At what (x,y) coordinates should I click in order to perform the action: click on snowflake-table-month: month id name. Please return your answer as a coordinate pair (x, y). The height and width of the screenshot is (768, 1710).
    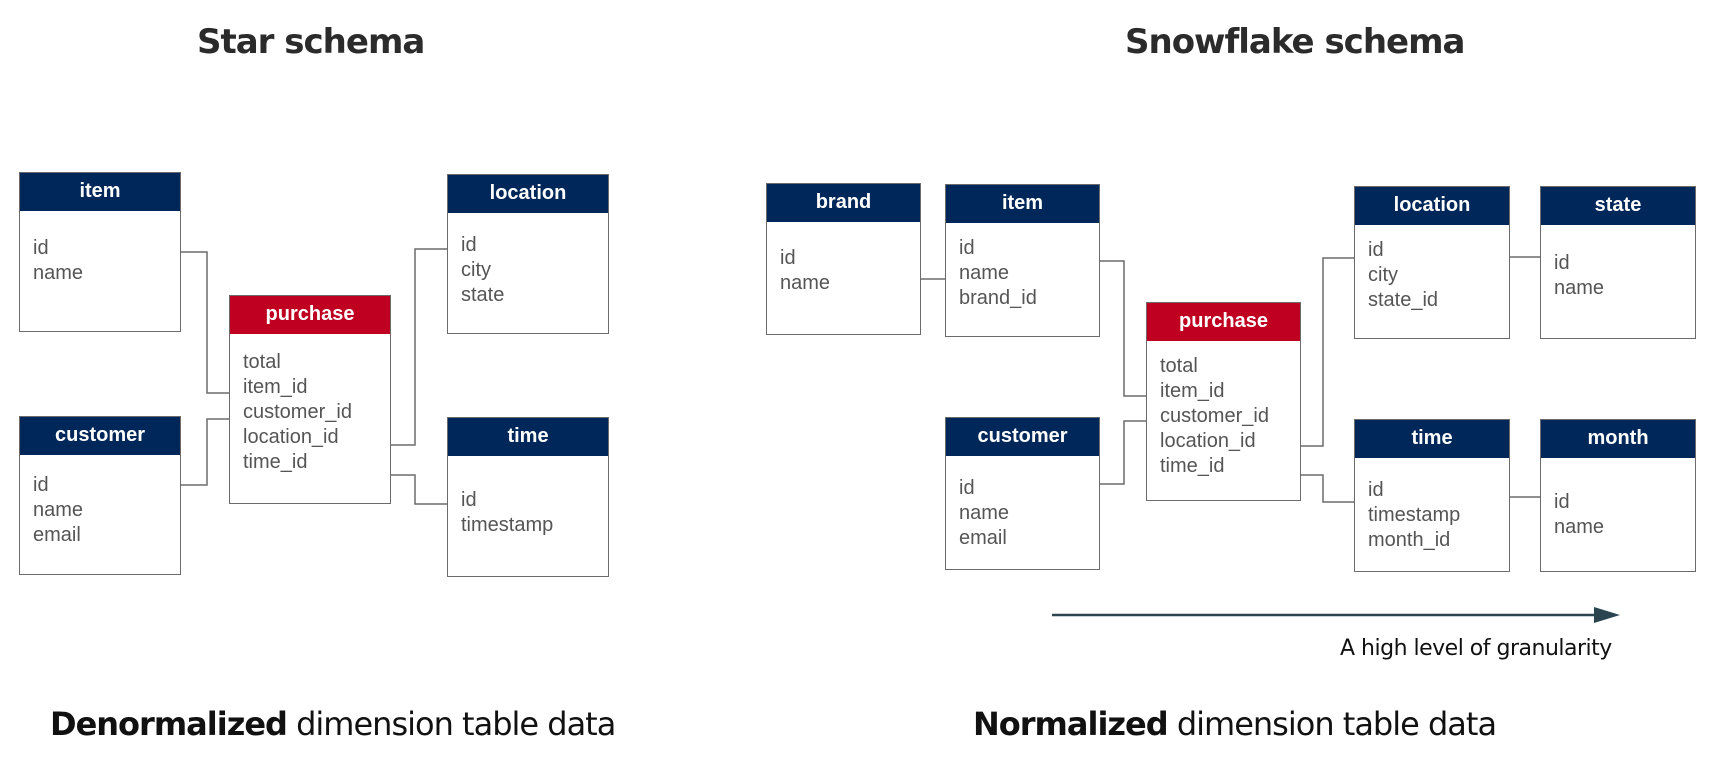
    Looking at the image, I should click on (1618, 495).